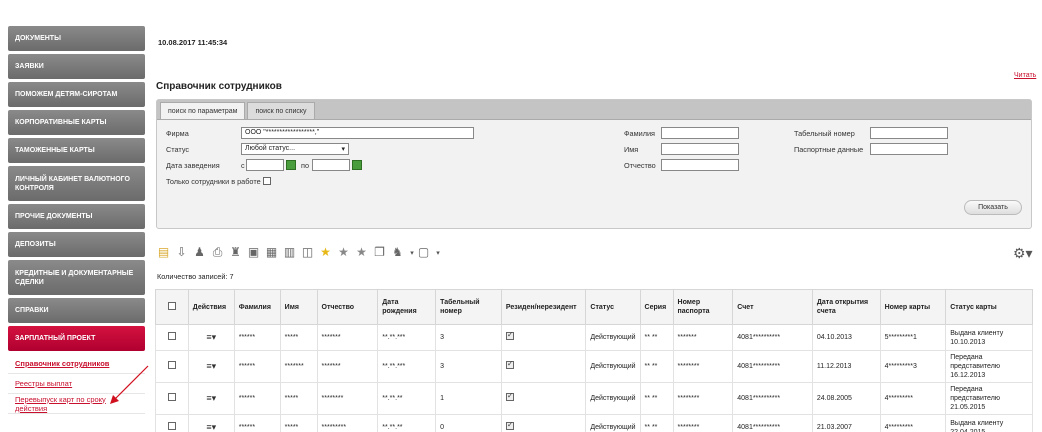  I want to click on card-export-icon: ◫, so click(307, 252).